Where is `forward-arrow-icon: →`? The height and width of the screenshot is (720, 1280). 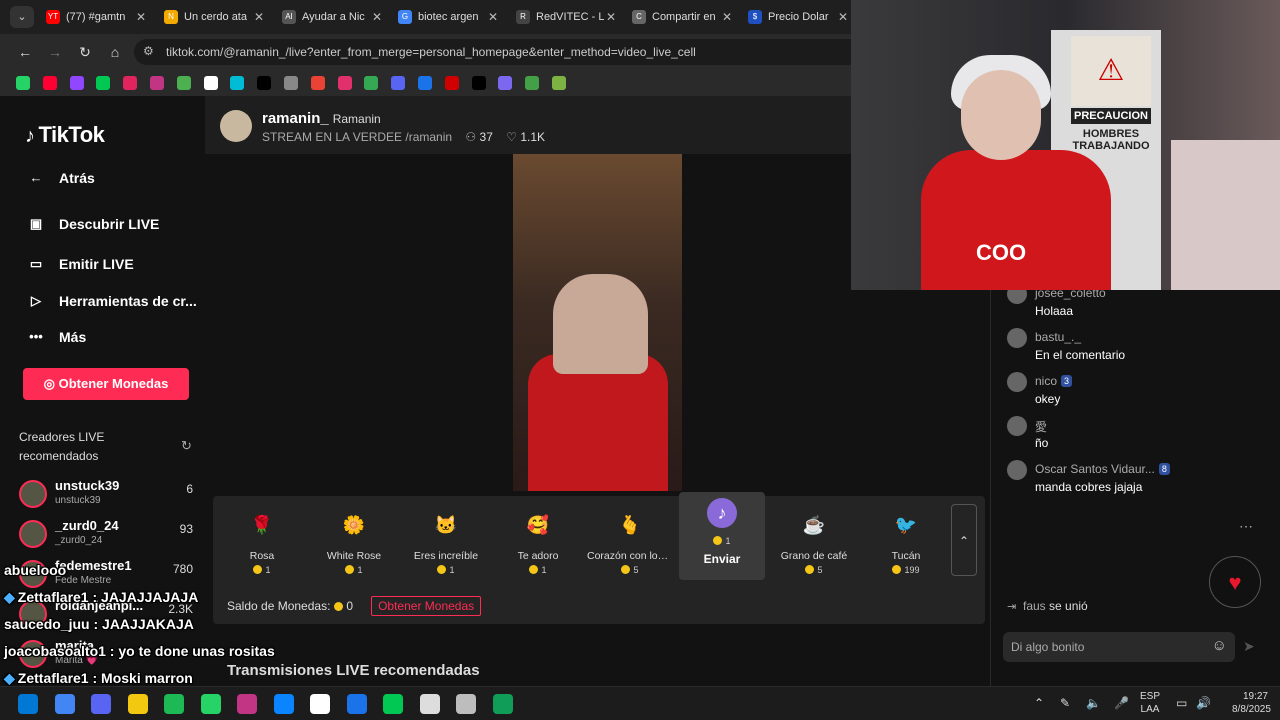 forward-arrow-icon: → is located at coordinates (55, 52).